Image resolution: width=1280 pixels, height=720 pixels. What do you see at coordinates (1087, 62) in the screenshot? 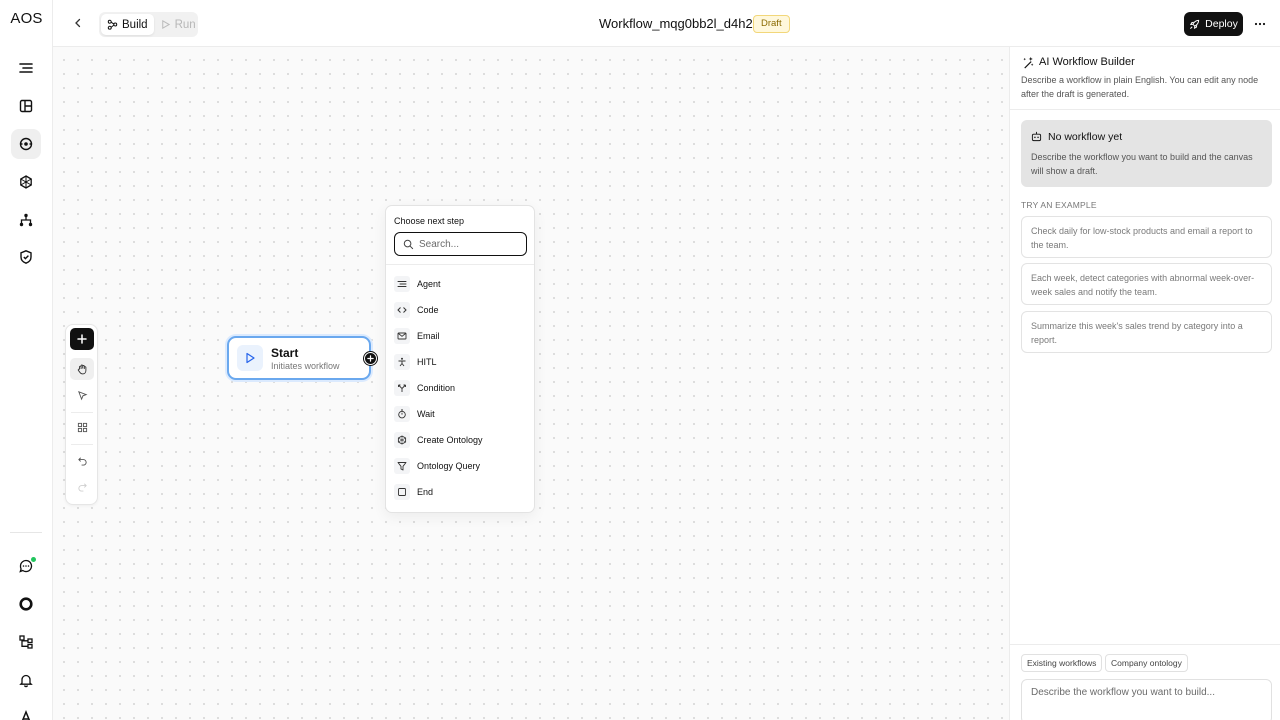
I see `panel-title: AI Workflow Builder` at bounding box center [1087, 62].